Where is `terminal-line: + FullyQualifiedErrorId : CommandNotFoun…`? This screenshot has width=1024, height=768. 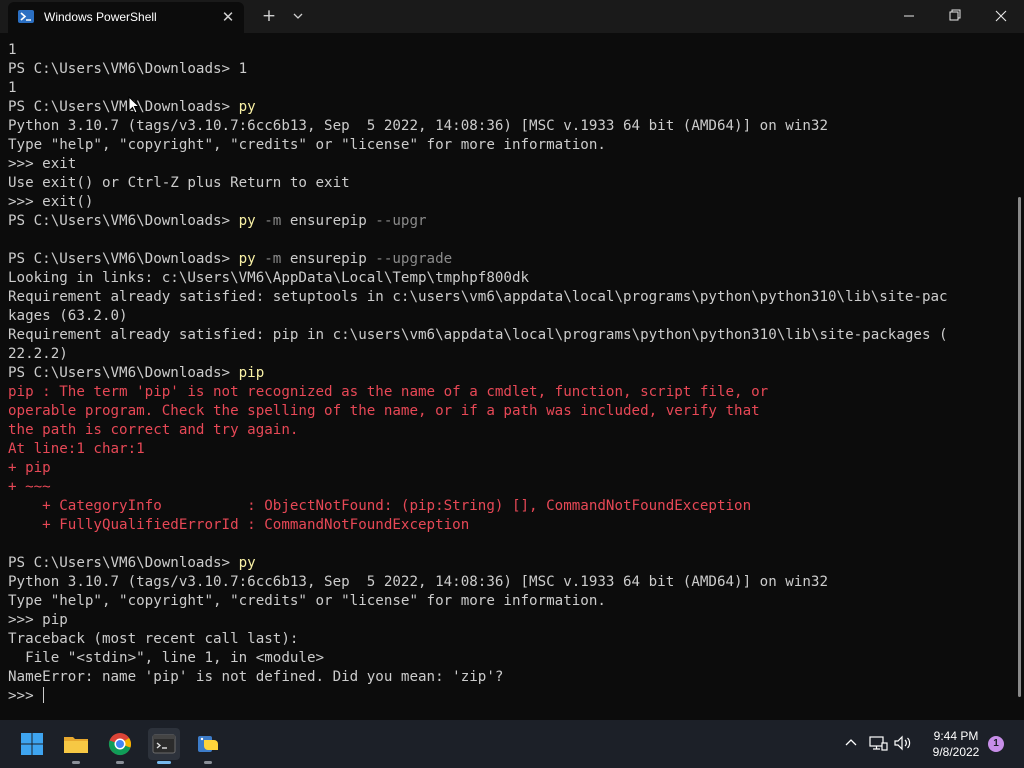 terminal-line: + FullyQualifiedErrorId : CommandNotFoun… is located at coordinates (478, 525).